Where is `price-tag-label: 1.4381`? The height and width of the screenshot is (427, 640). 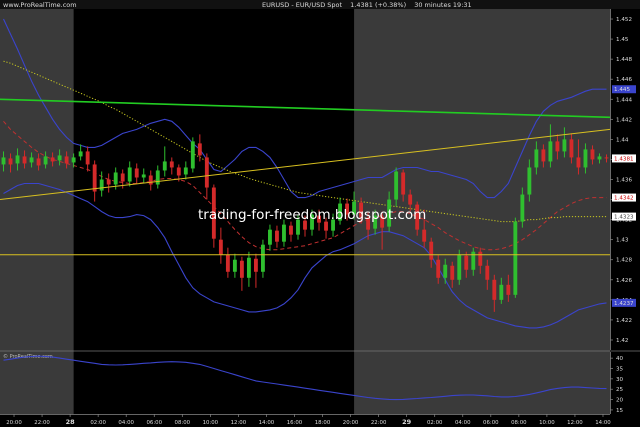
price-tag-label: 1.4381 is located at coordinates (624, 159).